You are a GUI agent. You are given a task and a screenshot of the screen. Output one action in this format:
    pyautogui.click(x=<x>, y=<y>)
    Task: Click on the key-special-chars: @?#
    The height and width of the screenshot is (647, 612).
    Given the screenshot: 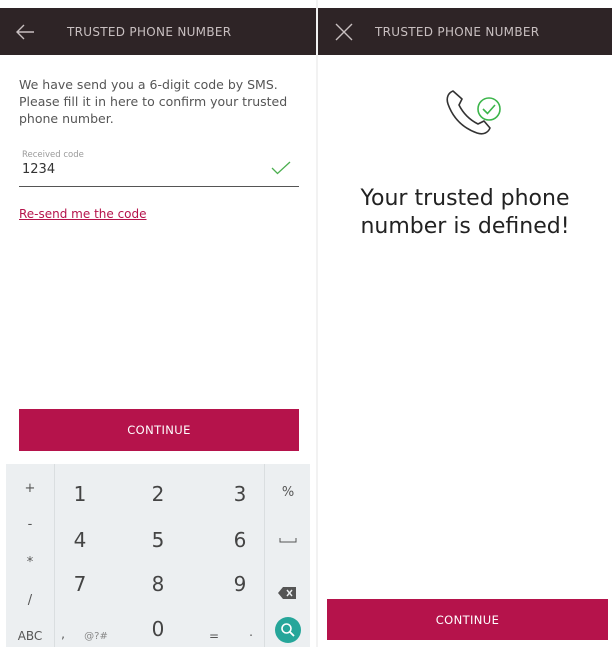 What is the action you would take?
    pyautogui.click(x=96, y=636)
    